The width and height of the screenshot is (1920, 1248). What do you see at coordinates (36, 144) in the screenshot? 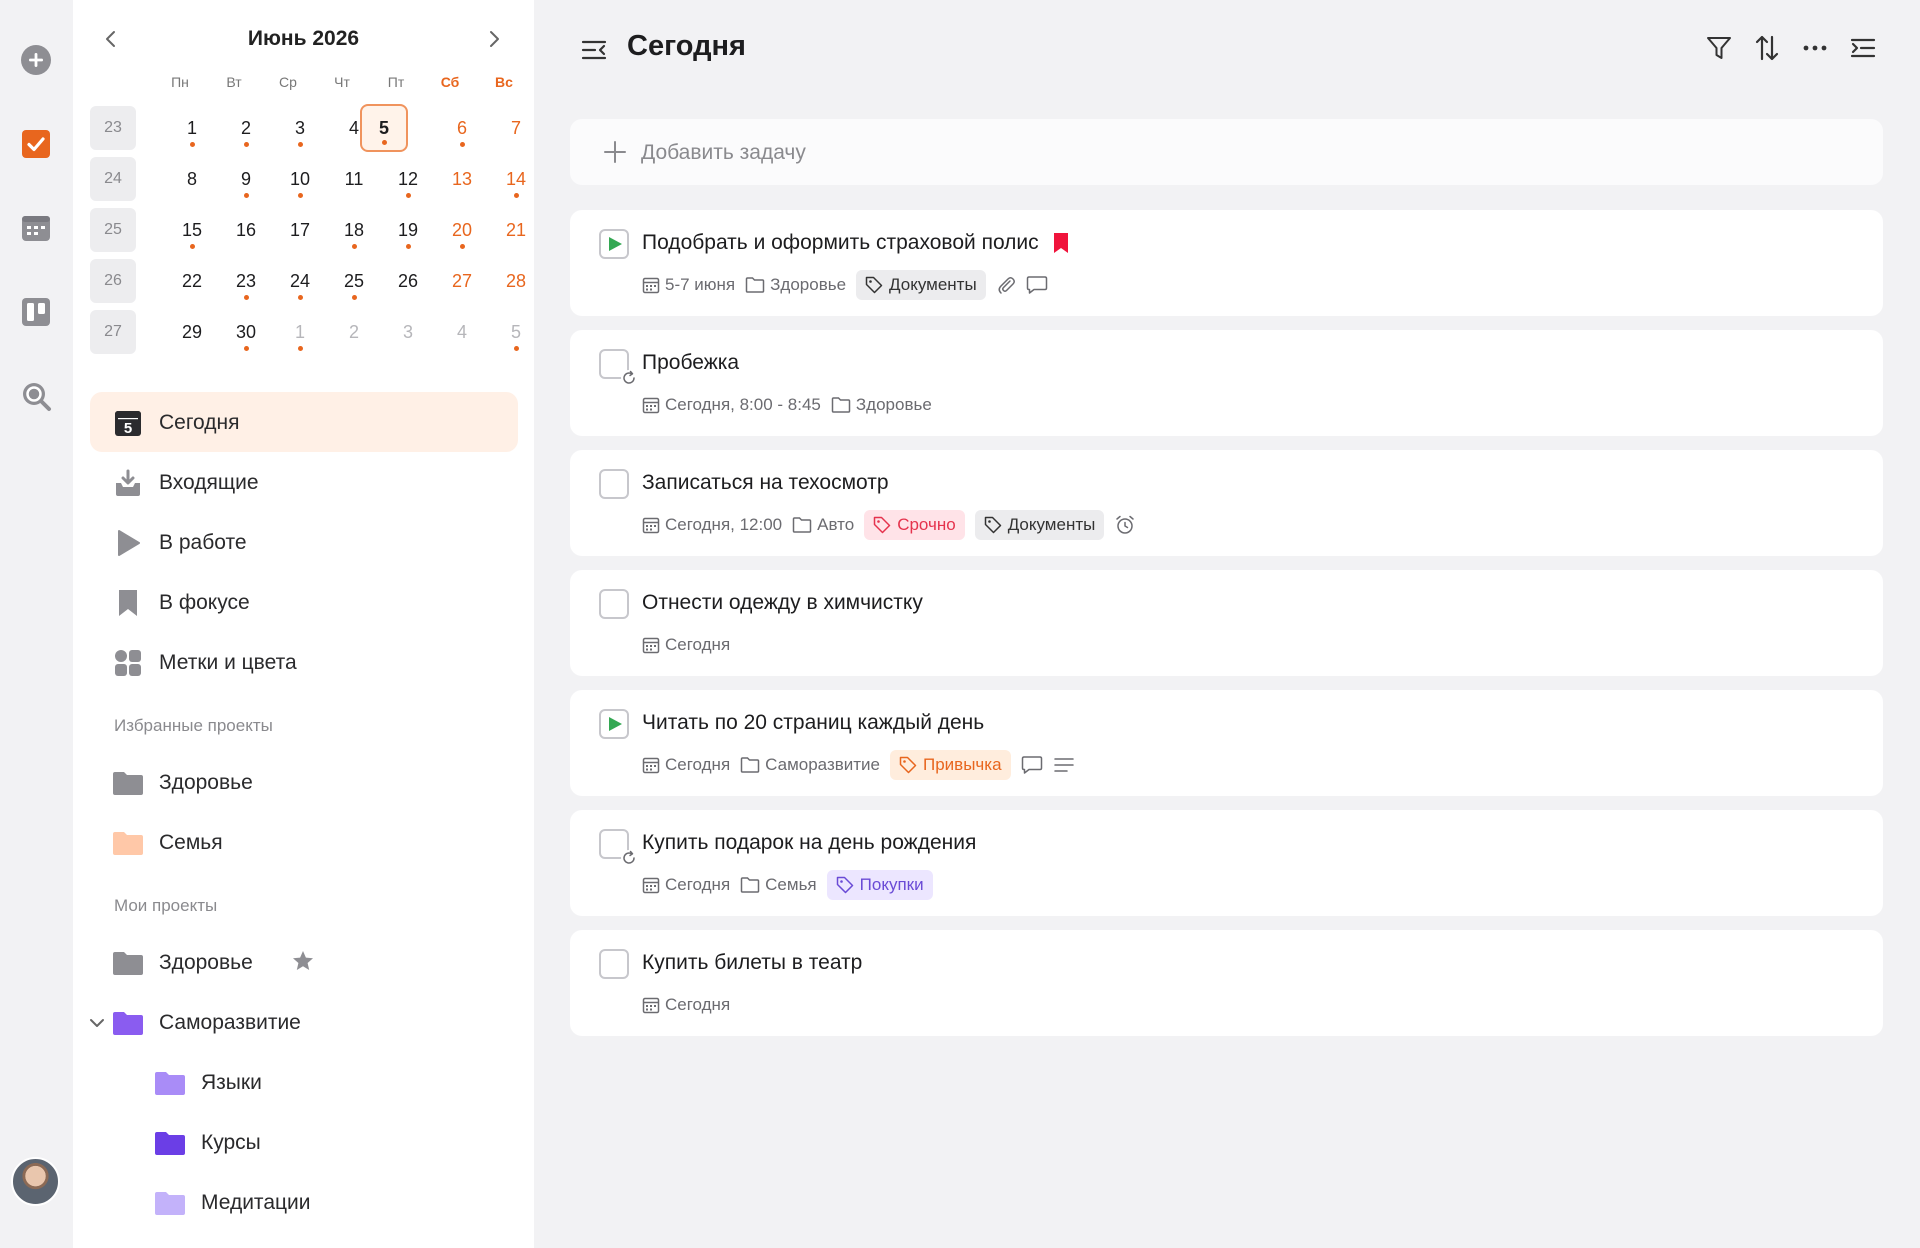
I see `tasks-icon` at bounding box center [36, 144].